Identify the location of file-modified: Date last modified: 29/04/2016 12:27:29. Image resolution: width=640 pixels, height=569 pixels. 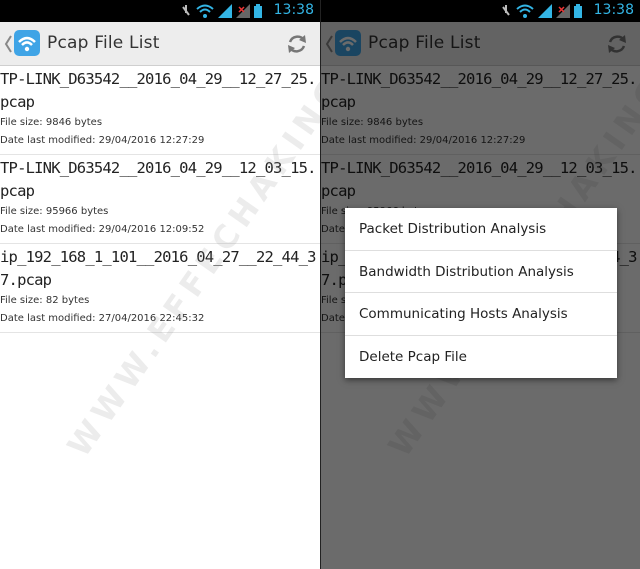
(102, 140).